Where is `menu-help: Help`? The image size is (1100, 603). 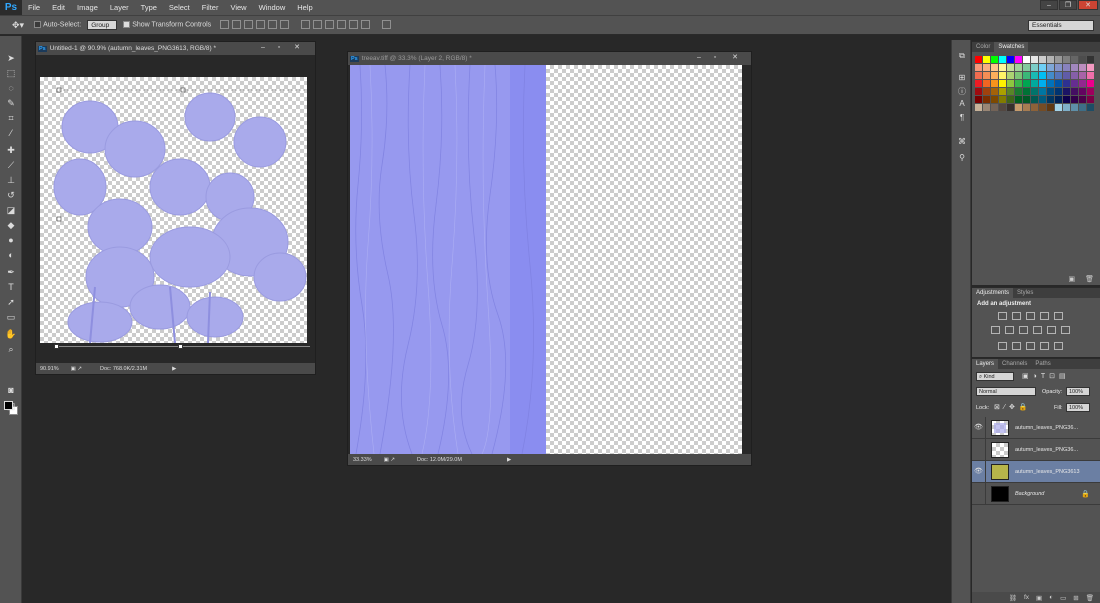 menu-help: Help is located at coordinates (304, 7).